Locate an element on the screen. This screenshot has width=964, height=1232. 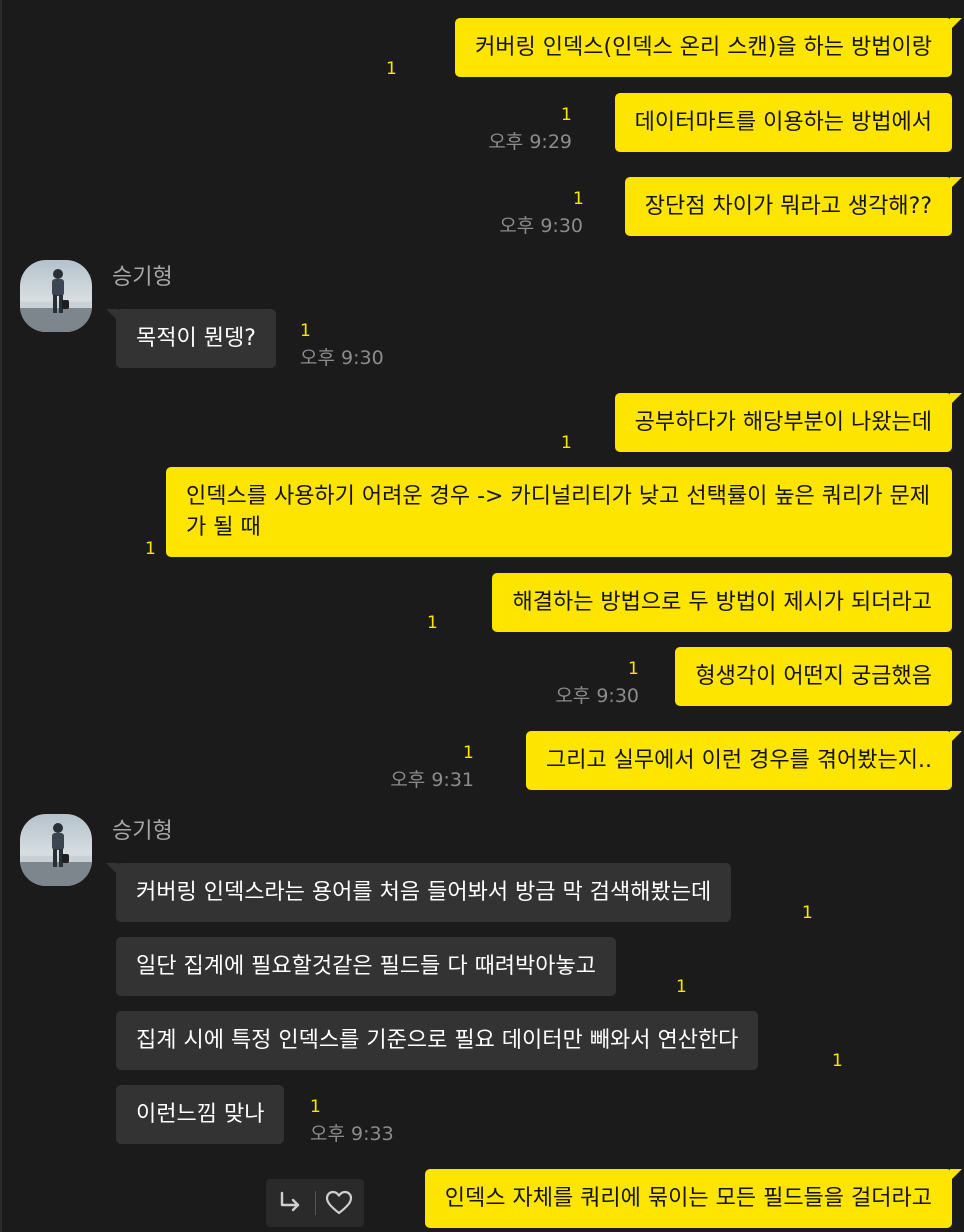
my-message-bubble: 형생각이 어떤지 궁금했음 is located at coordinates (813, 676).